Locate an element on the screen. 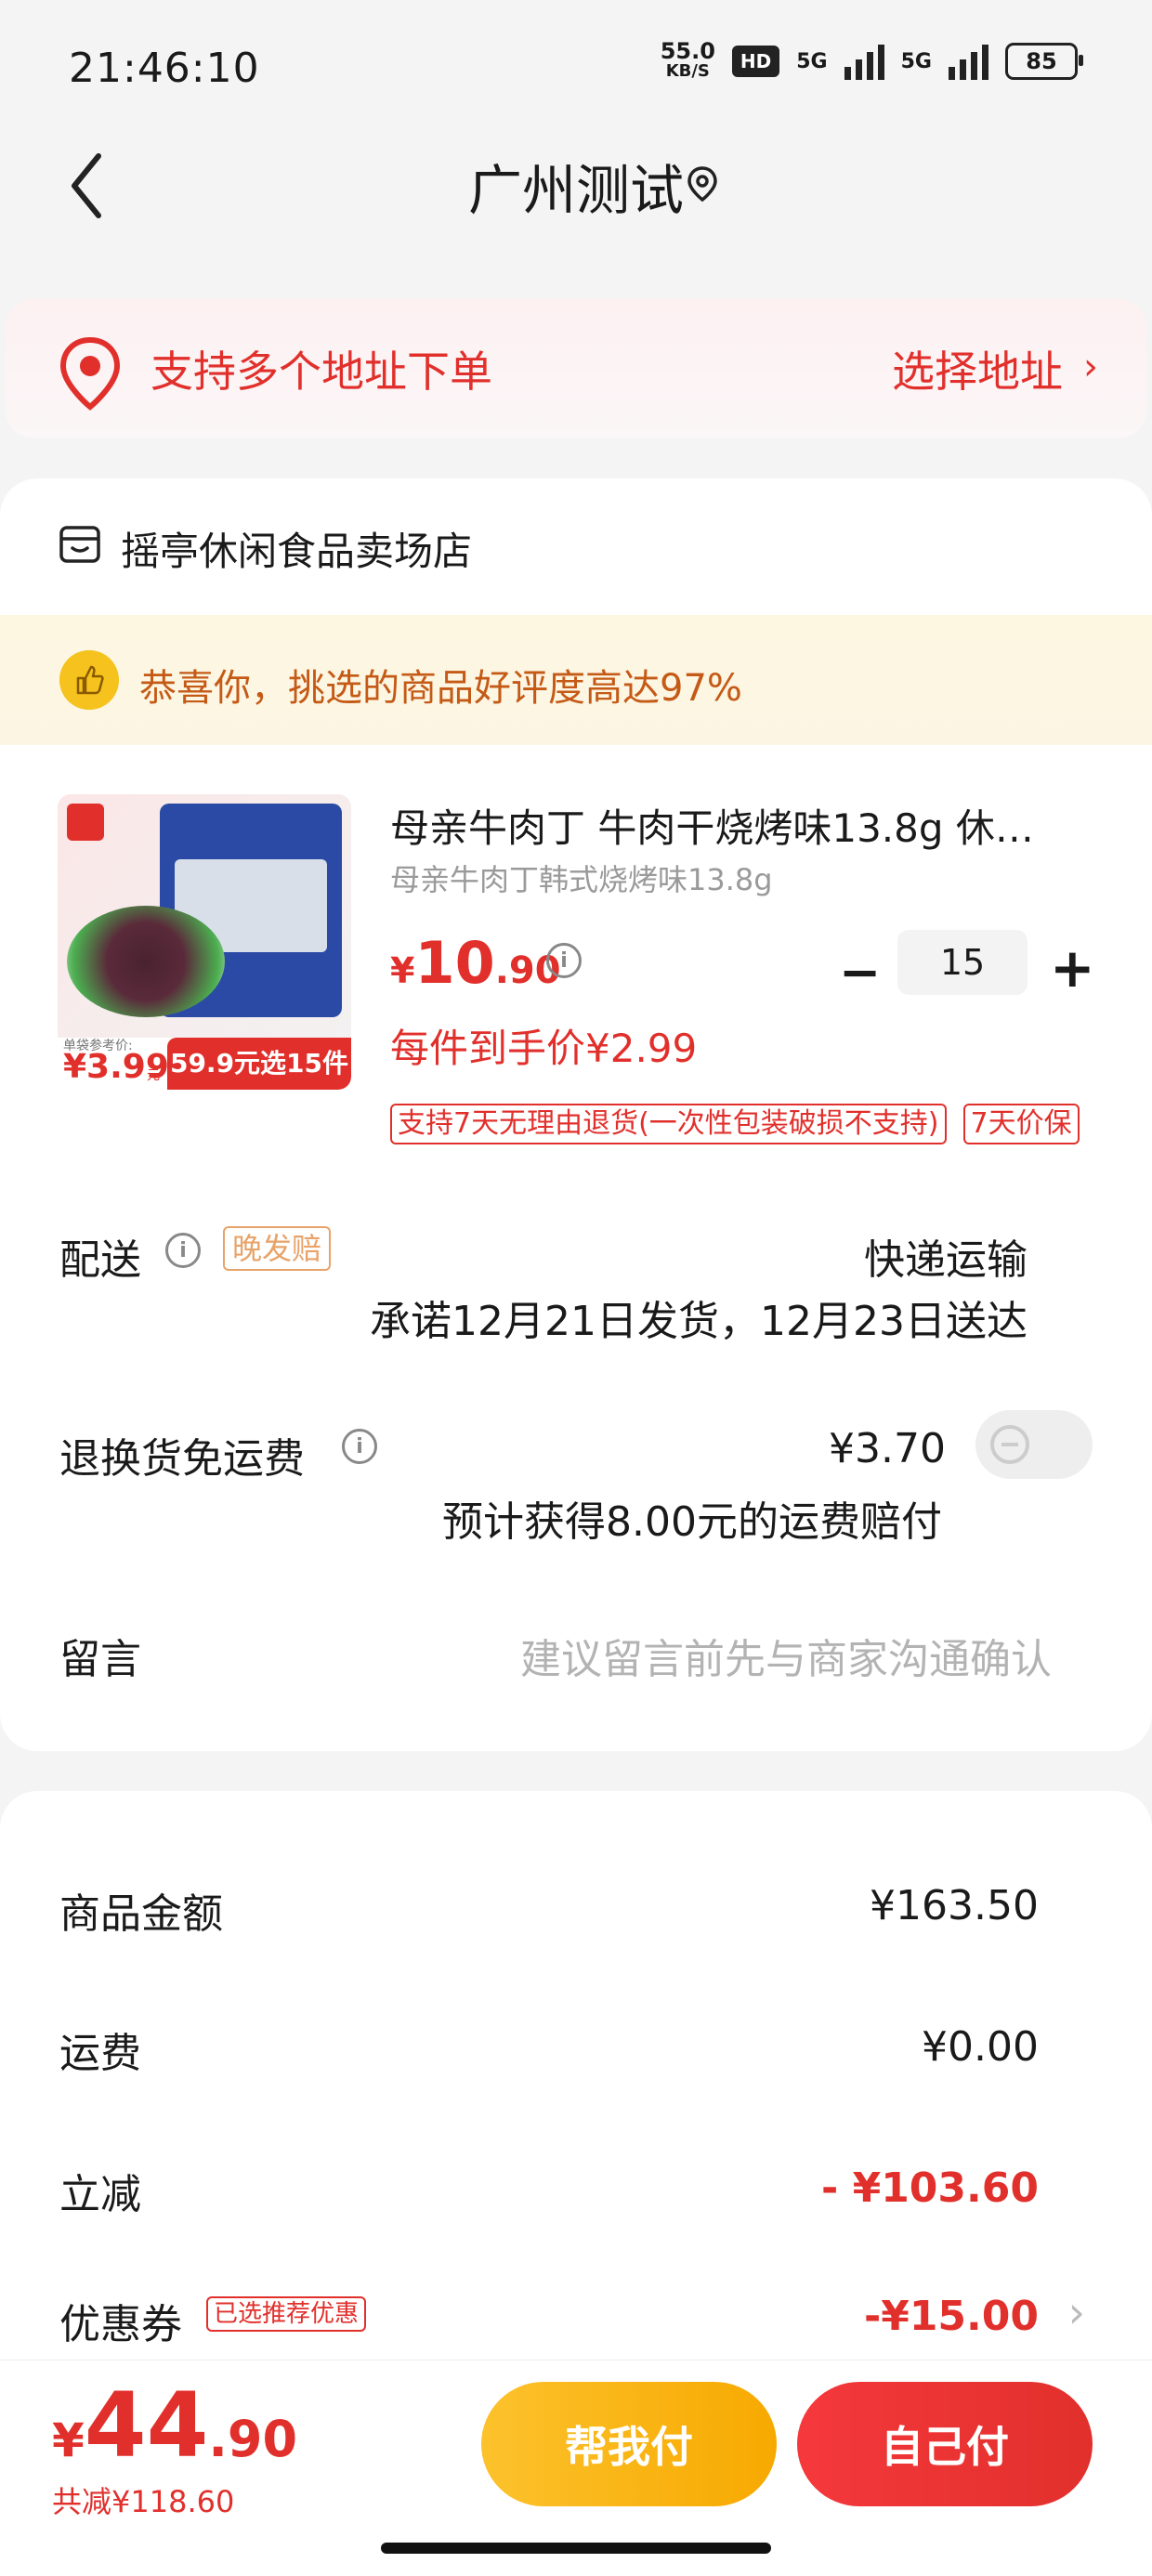 This screenshot has height=2576, width=1152. unit-price: 每件到手价¥2.99 is located at coordinates (544, 1048).